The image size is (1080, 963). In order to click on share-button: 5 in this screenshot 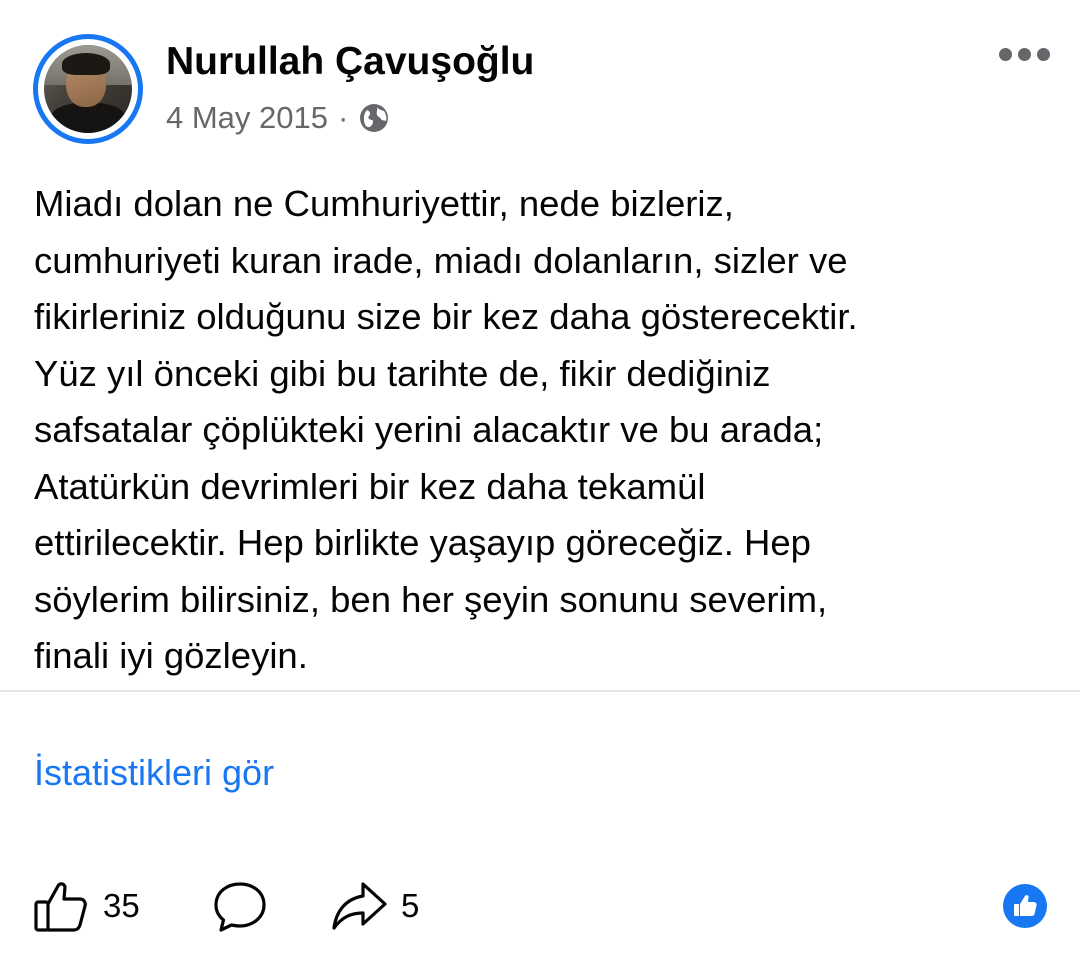, I will do `click(375, 906)`.